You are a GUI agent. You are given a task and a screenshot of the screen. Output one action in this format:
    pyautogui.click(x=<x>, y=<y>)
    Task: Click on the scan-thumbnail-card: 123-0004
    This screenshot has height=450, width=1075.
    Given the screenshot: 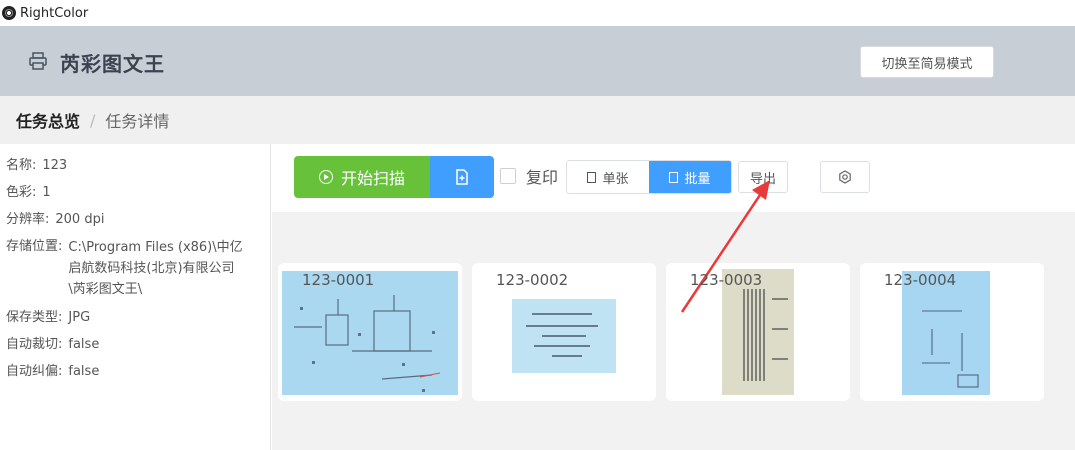 What is the action you would take?
    pyautogui.click(x=952, y=332)
    